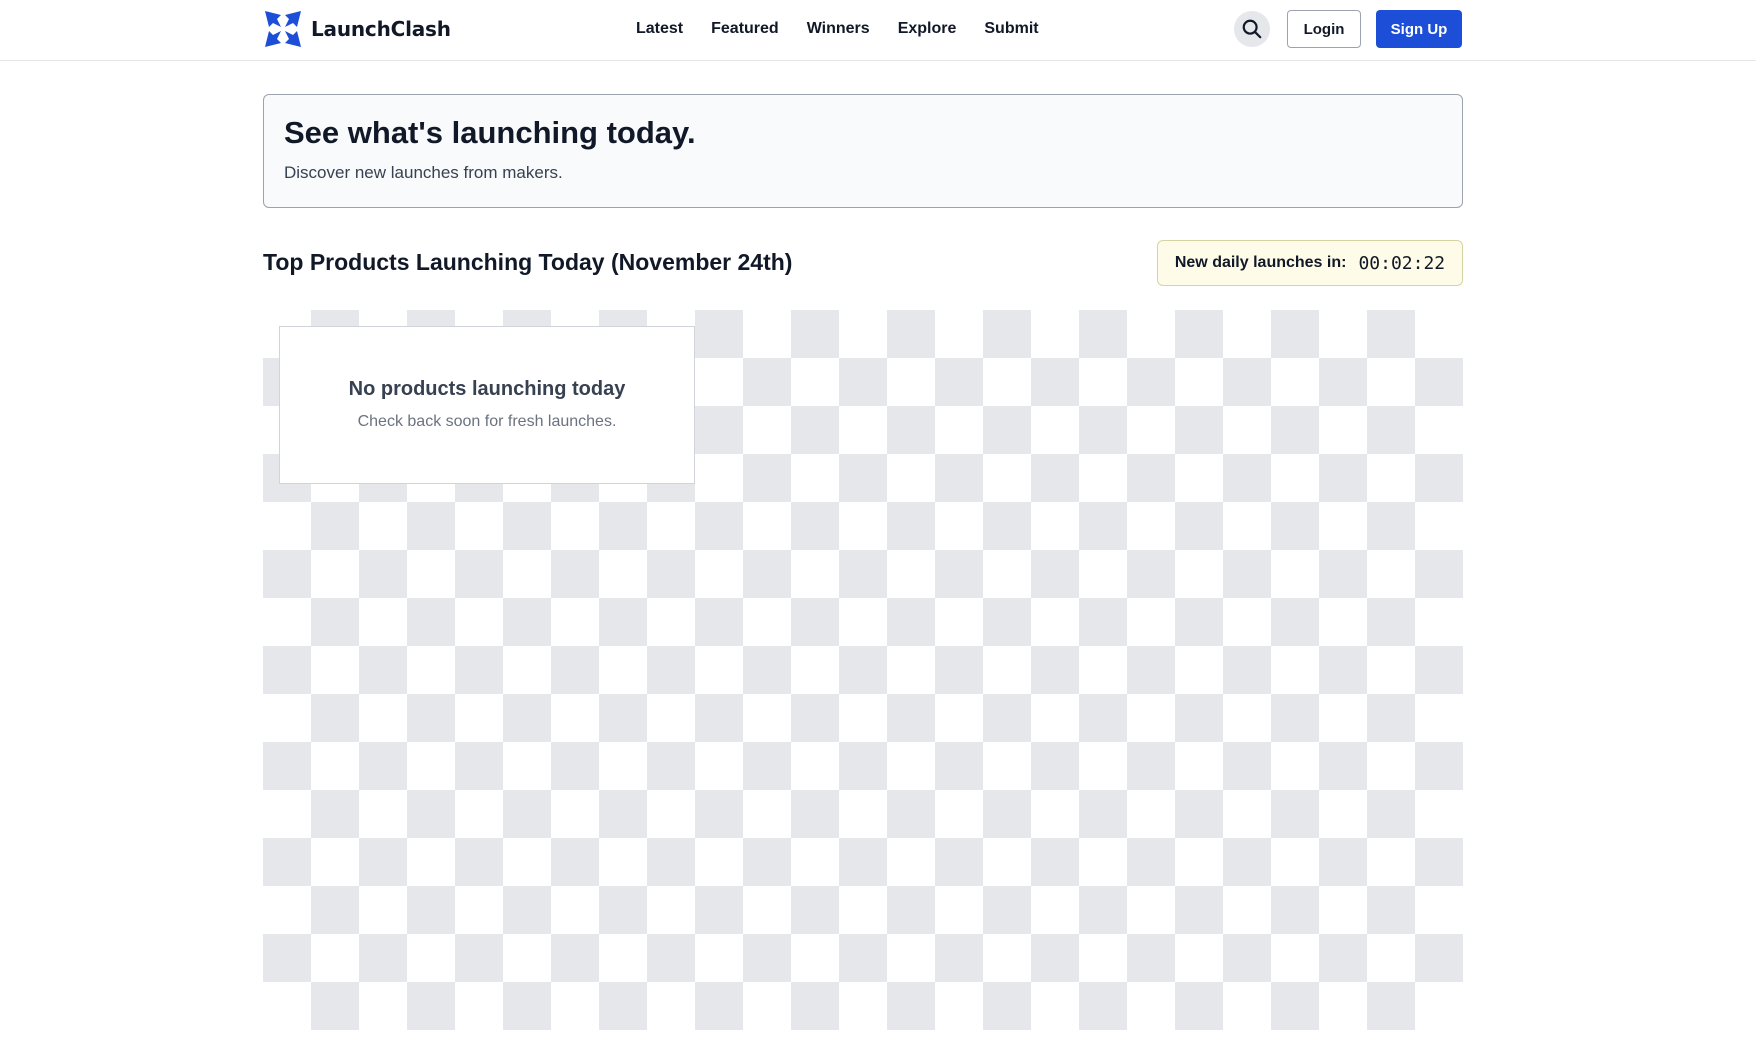  Describe the element at coordinates (490, 132) in the screenshot. I see `hero-title: See what's launching today.` at that location.